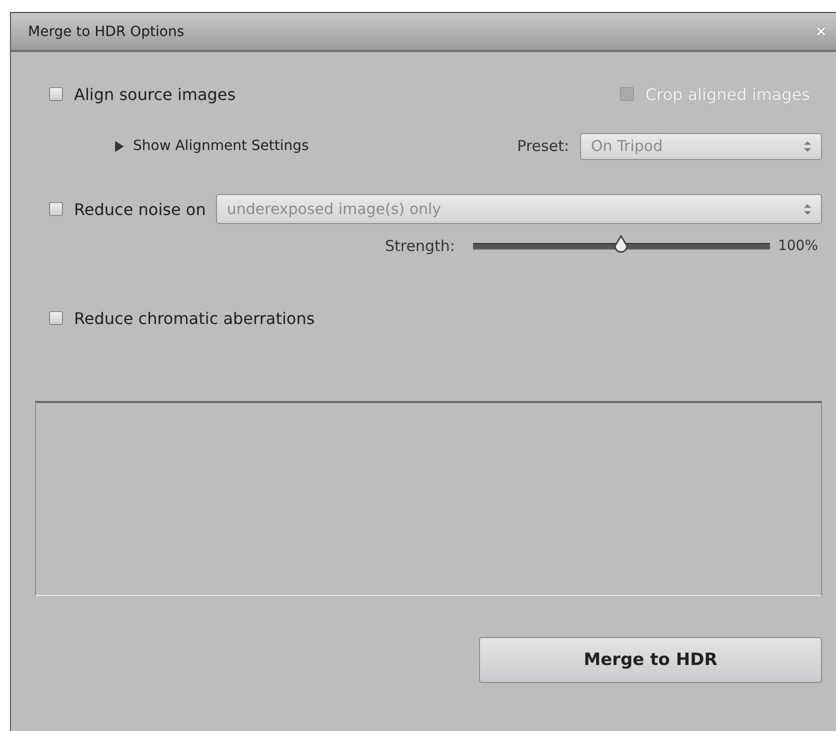  I want to click on triangle-icon, so click(119, 146).